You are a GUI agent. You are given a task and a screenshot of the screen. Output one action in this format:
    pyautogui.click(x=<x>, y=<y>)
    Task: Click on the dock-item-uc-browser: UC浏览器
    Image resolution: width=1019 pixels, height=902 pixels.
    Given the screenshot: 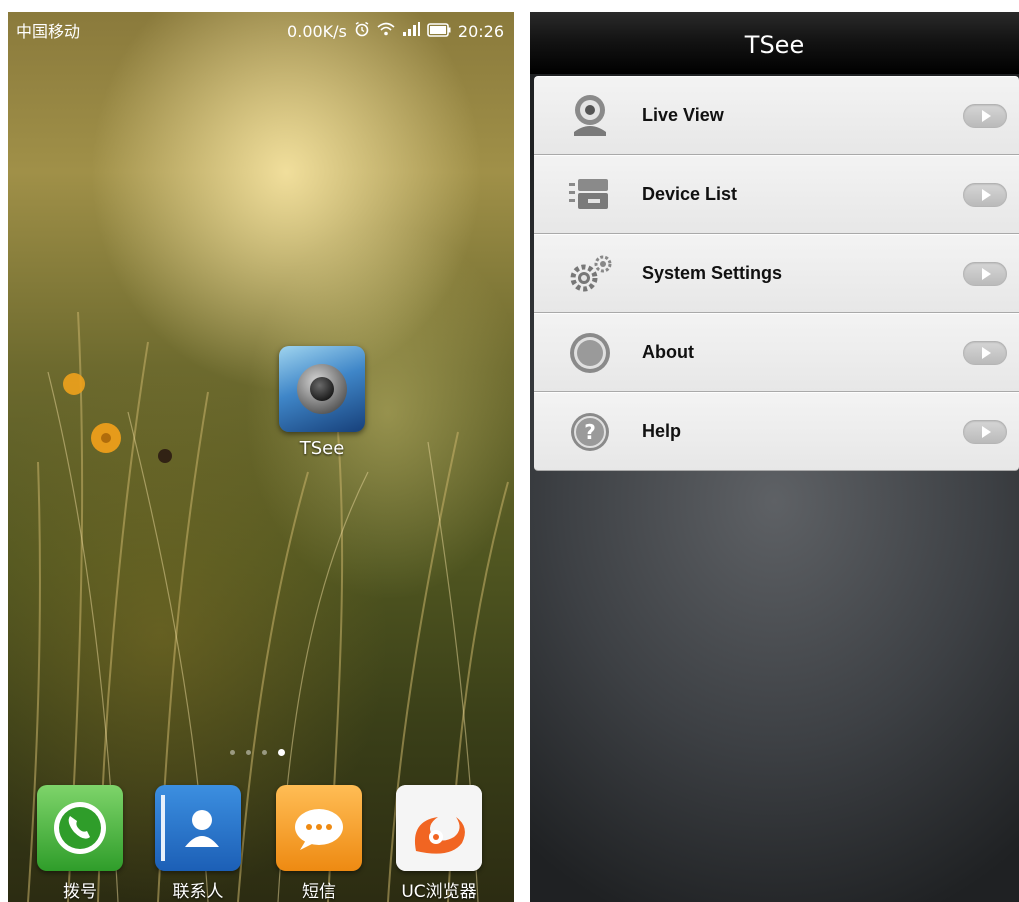 What is the action you would take?
    pyautogui.click(x=439, y=843)
    